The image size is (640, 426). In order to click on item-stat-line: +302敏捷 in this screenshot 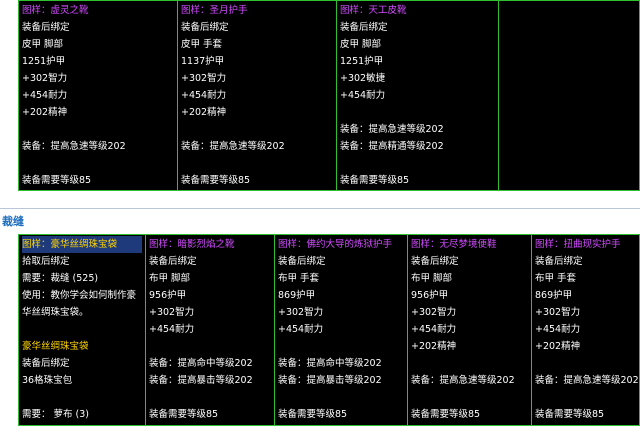, I will do `click(363, 78)`.